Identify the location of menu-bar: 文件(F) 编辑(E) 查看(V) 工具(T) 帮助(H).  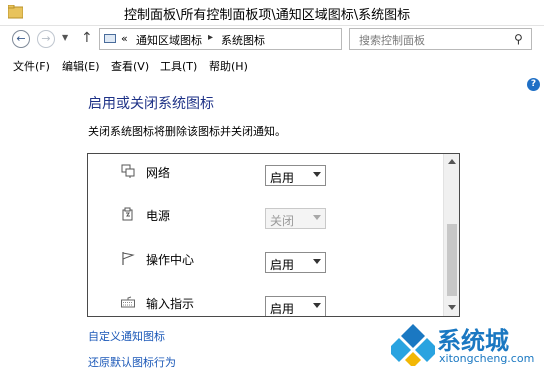
(272, 66).